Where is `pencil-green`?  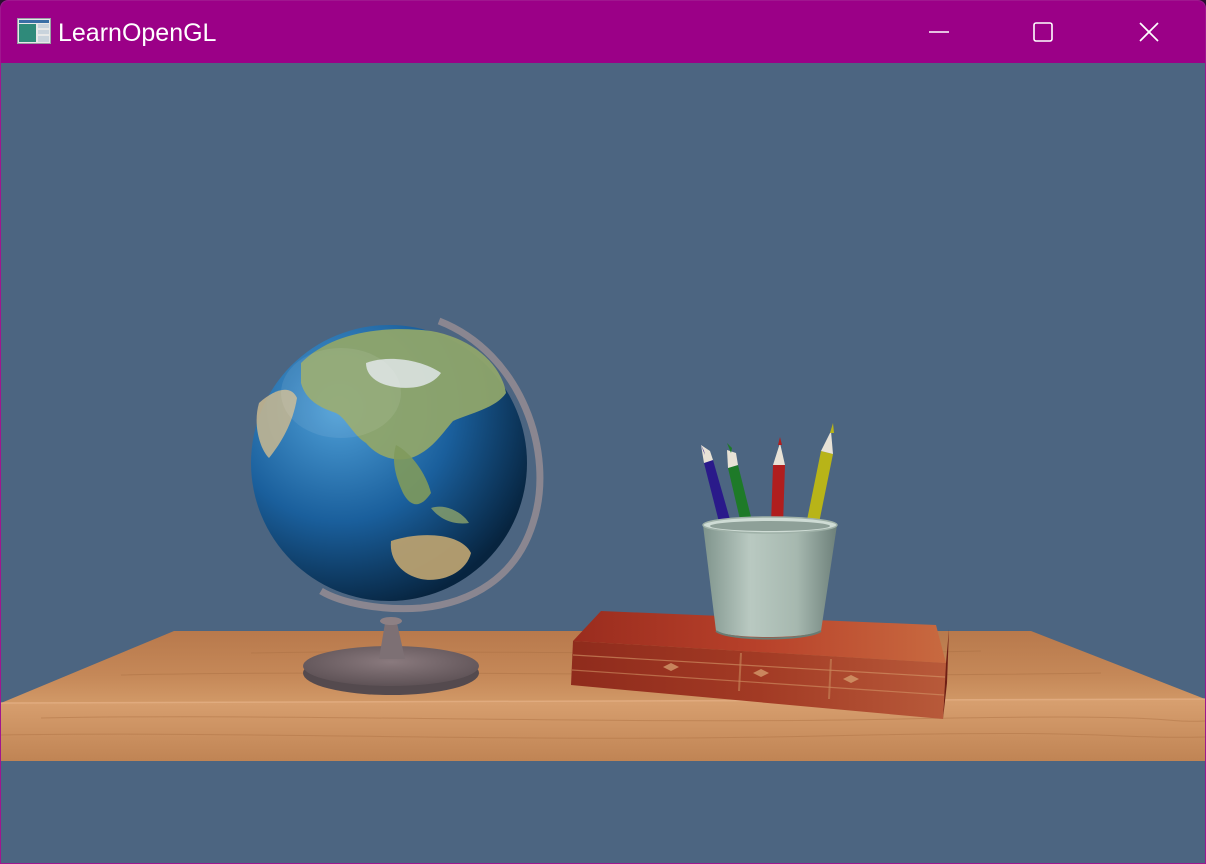 pencil-green is located at coordinates (740, 485).